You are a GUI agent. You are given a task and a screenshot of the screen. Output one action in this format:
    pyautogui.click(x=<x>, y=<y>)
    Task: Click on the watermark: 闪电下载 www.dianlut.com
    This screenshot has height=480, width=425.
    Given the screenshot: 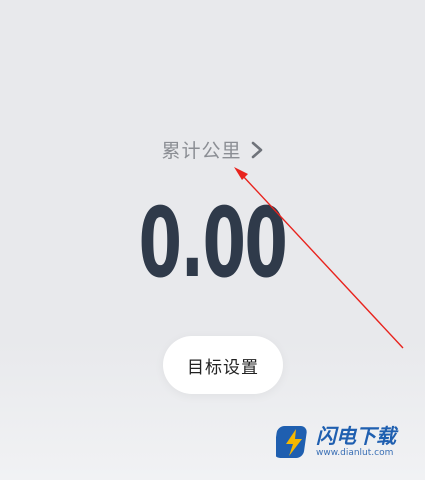 What is the action you would take?
    pyautogui.click(x=346, y=442)
    